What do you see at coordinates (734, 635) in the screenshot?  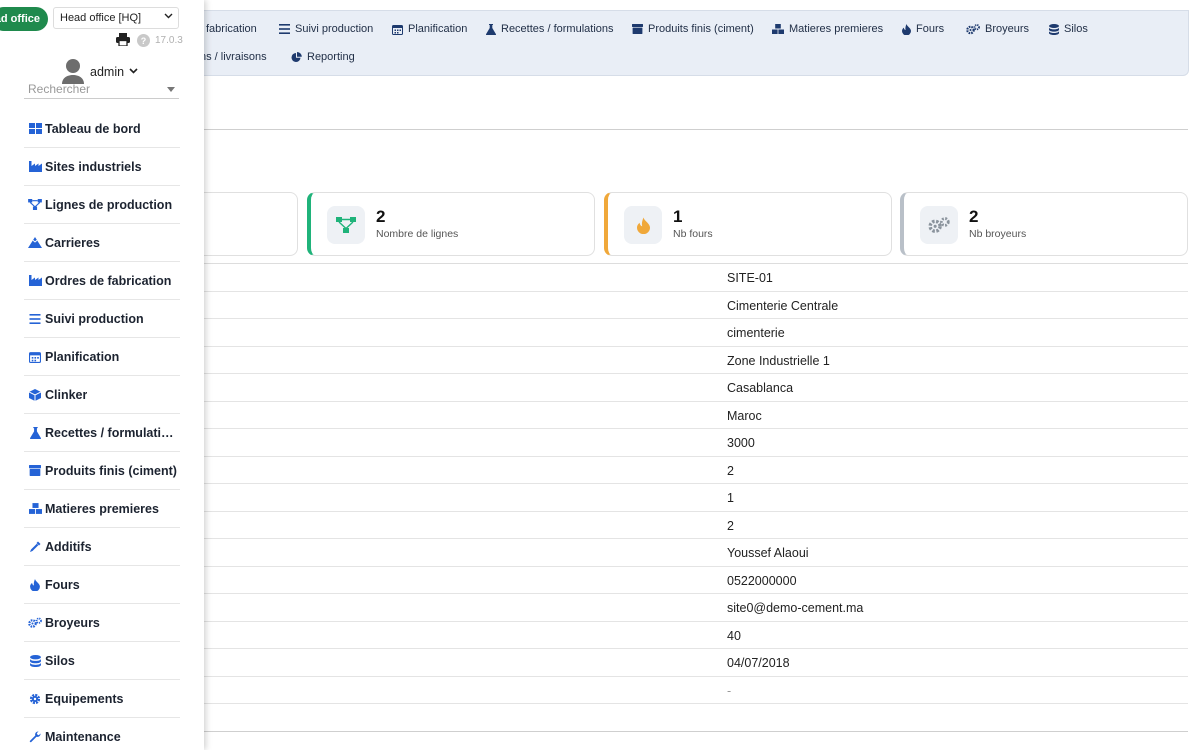 I see `detail-value: 40` at bounding box center [734, 635].